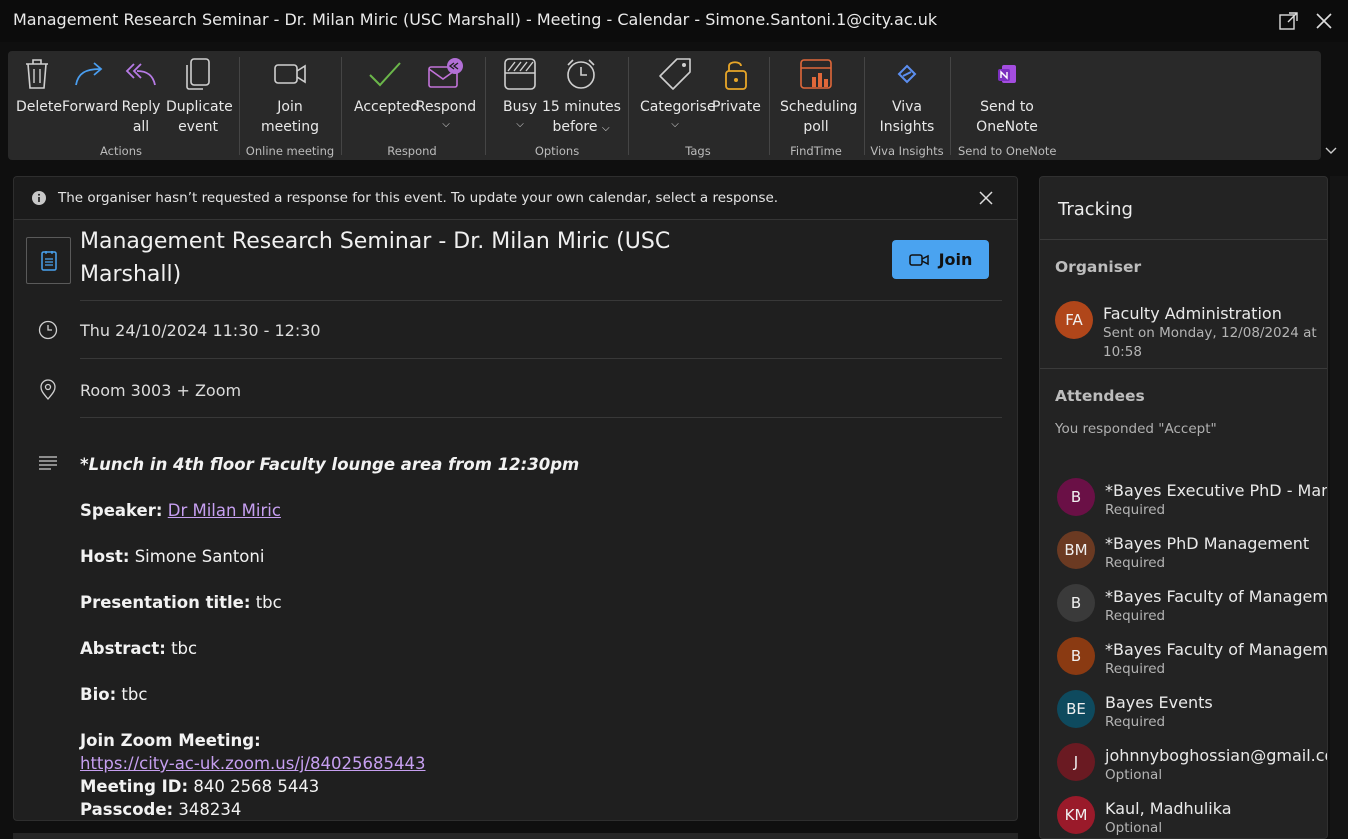  I want to click on attendee-name: Bayes Events, so click(1159, 702).